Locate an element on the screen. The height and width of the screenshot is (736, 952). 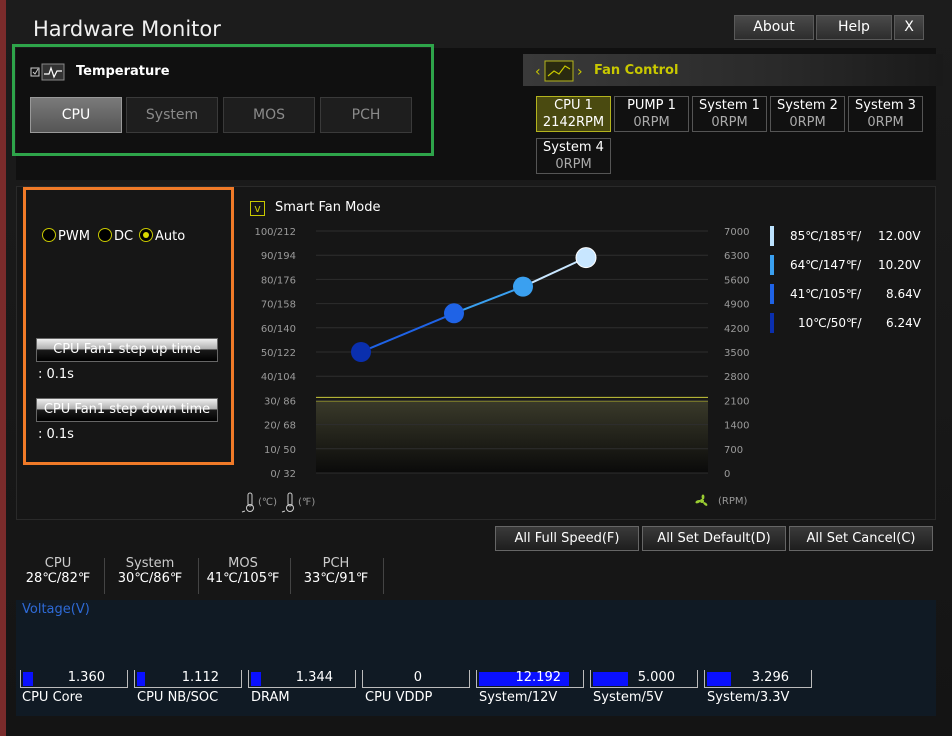
fan-button-system4: System 4 0RPM is located at coordinates (573, 156).